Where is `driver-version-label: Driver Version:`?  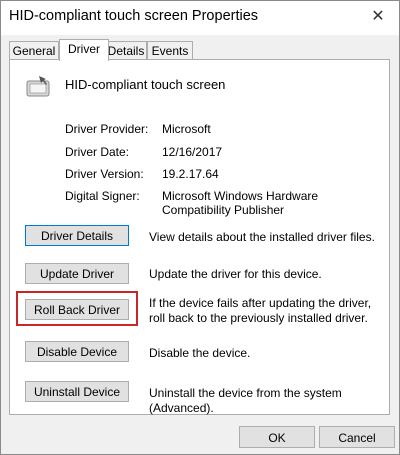 driver-version-label: Driver Version: is located at coordinates (104, 174).